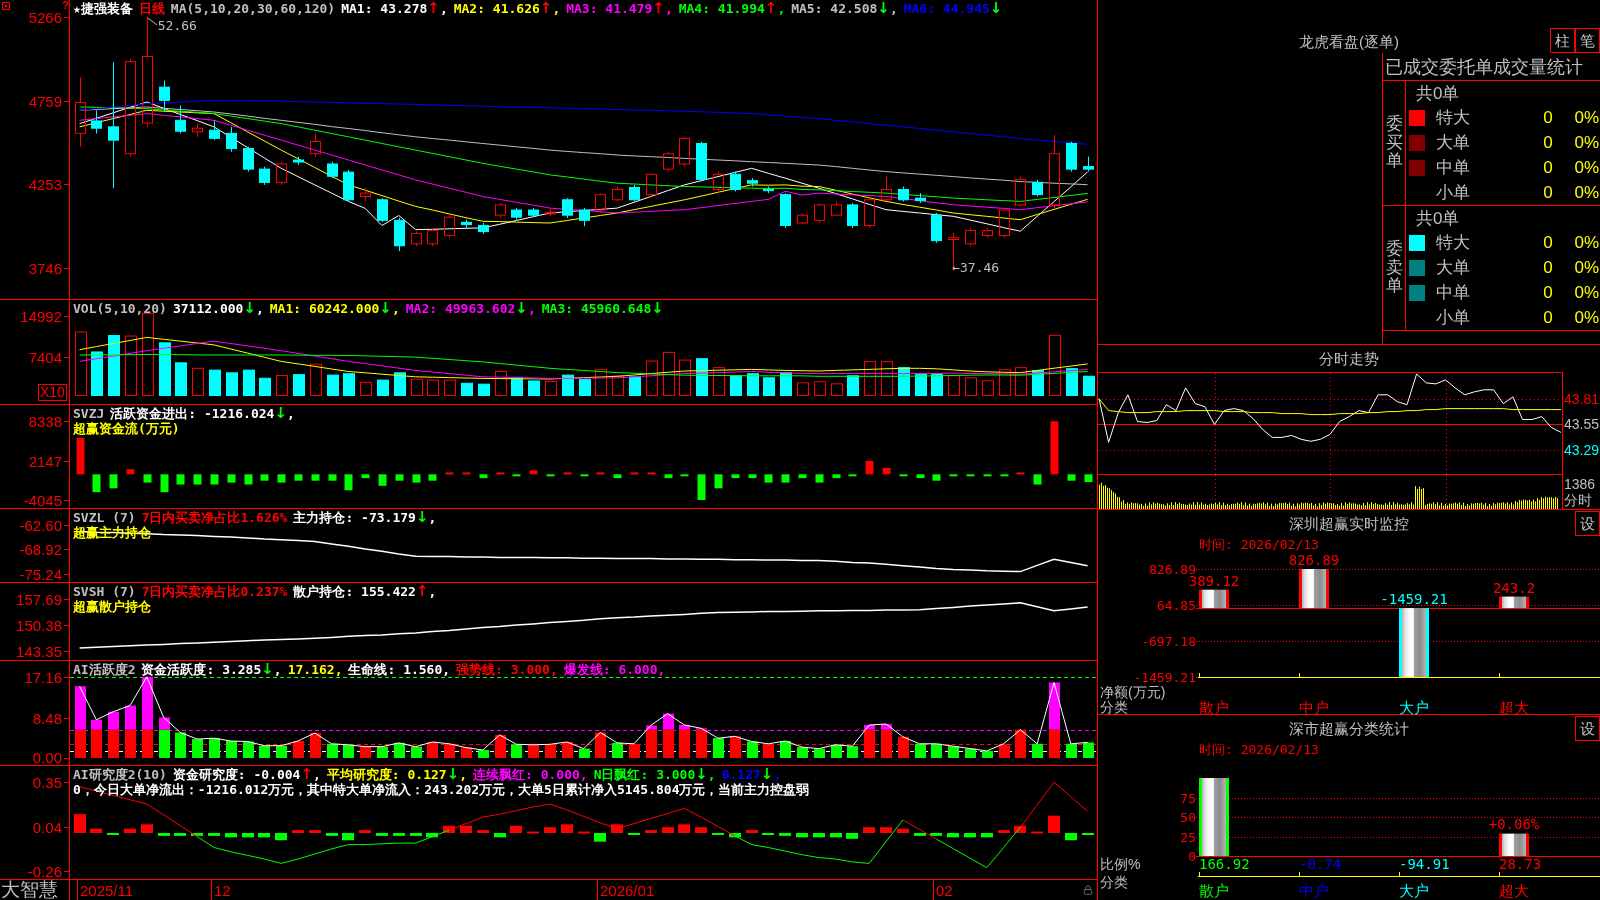 The height and width of the screenshot is (900, 1600). Describe the element at coordinates (1452, 142) in the screenshot. I see `order-type: 大单` at that location.